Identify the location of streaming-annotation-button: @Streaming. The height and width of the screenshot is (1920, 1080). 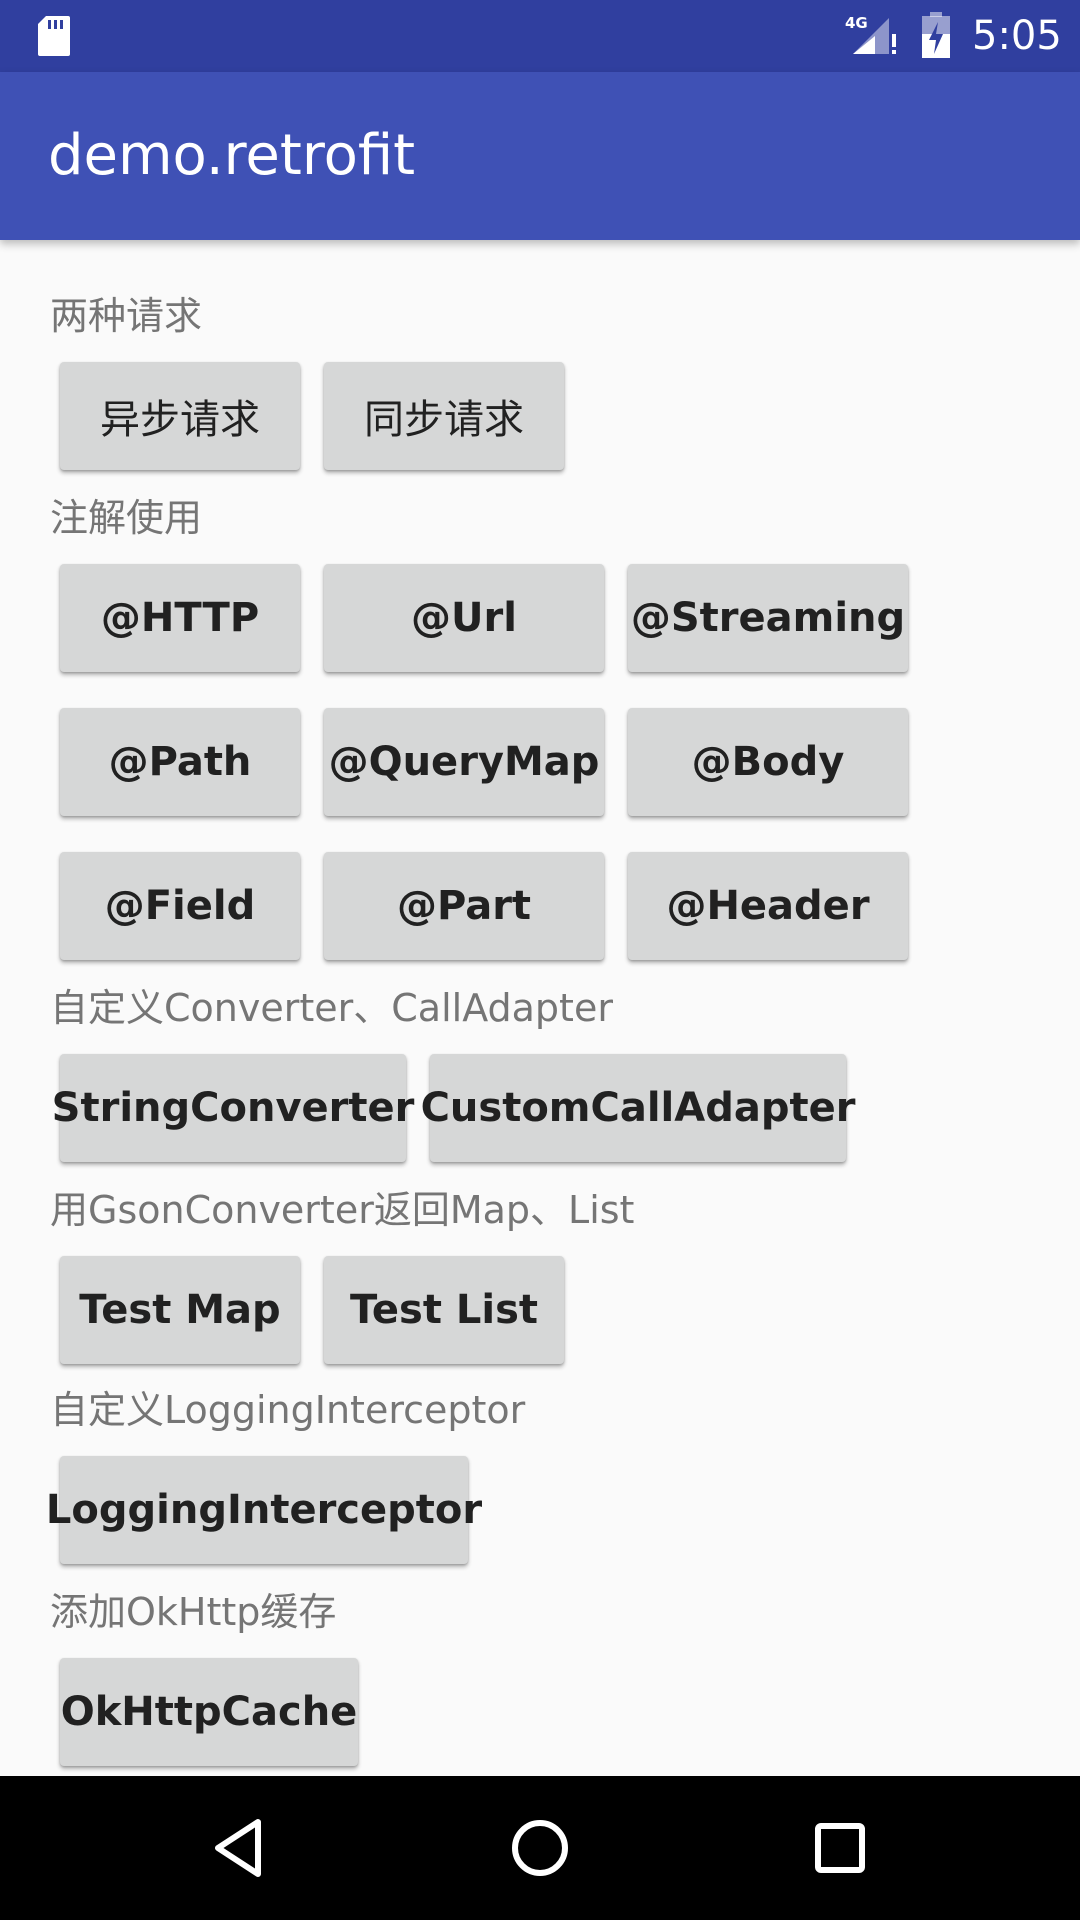
(768, 618).